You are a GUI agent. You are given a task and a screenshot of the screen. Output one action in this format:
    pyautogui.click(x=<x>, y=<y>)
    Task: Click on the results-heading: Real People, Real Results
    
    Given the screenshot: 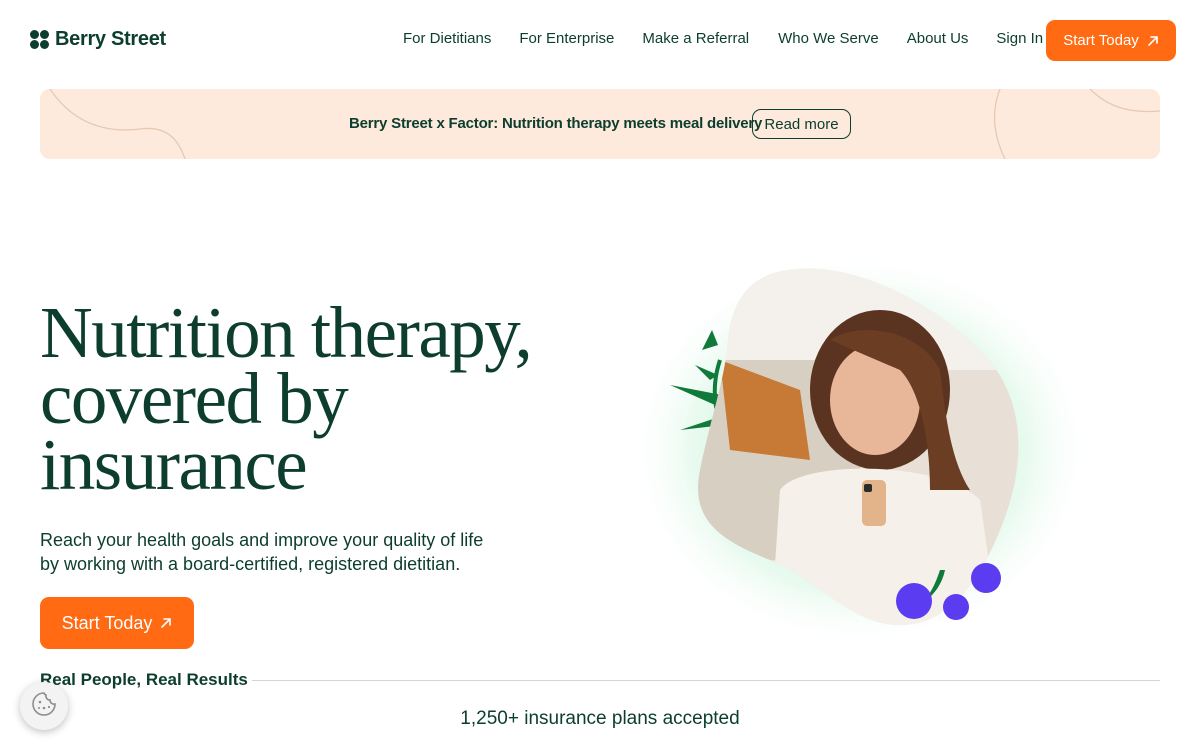 What is the action you would take?
    pyautogui.click(x=146, y=680)
    